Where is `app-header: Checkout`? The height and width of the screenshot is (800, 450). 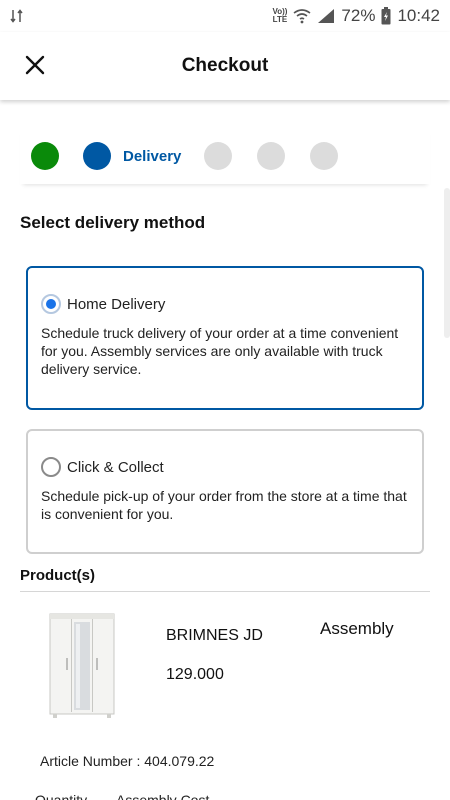 app-header: Checkout is located at coordinates (225, 66).